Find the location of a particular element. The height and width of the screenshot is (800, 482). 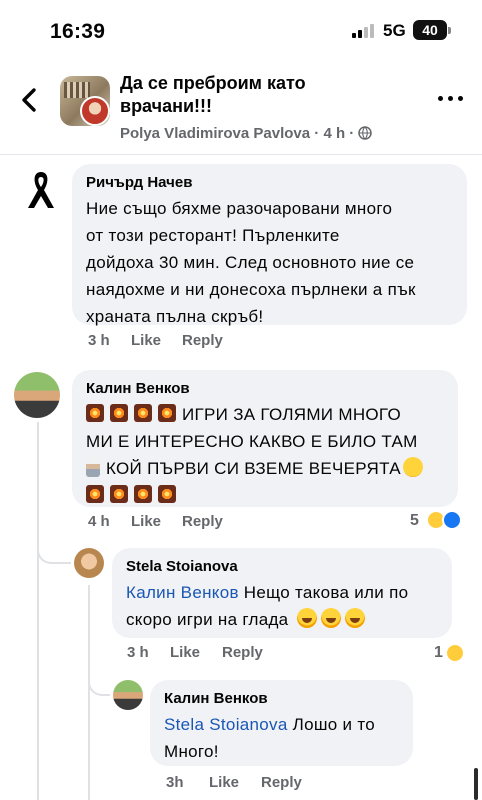

reaction-summary: 5 is located at coordinates (440, 521).